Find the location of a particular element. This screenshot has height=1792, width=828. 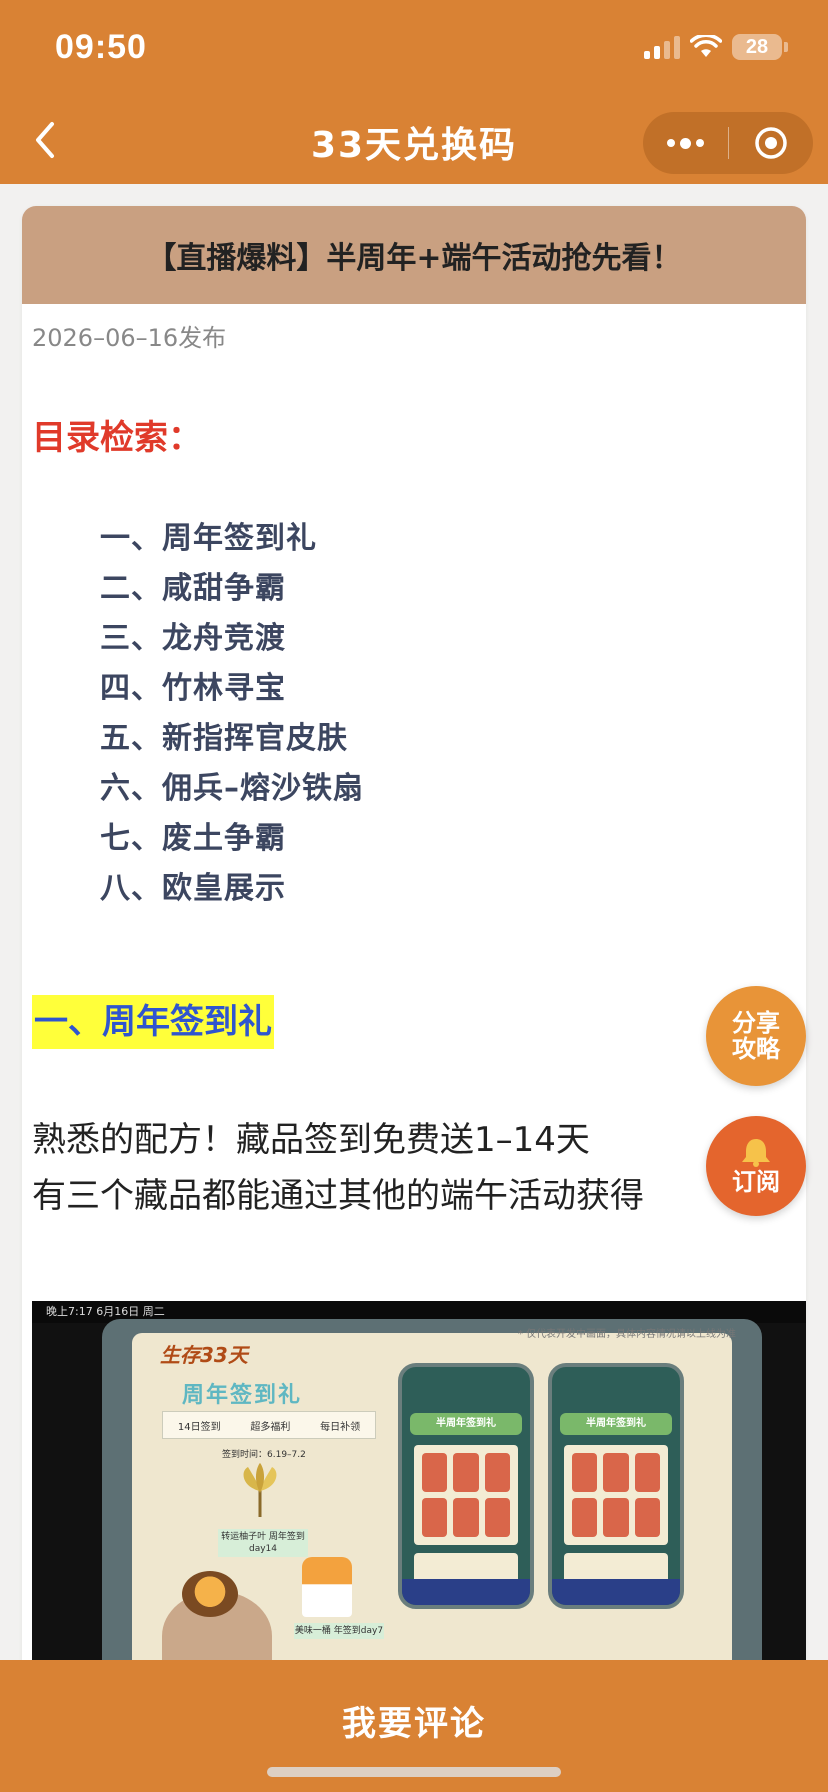

image-tab: 超多福利 is located at coordinates (270, 1427).